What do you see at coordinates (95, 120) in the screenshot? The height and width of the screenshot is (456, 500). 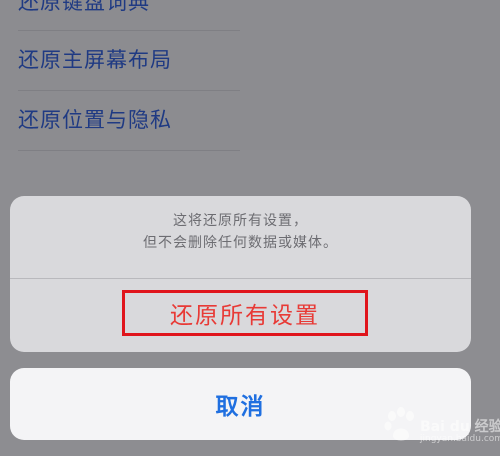 I see `reset-location-privacy-label: 还原位置与隐私` at bounding box center [95, 120].